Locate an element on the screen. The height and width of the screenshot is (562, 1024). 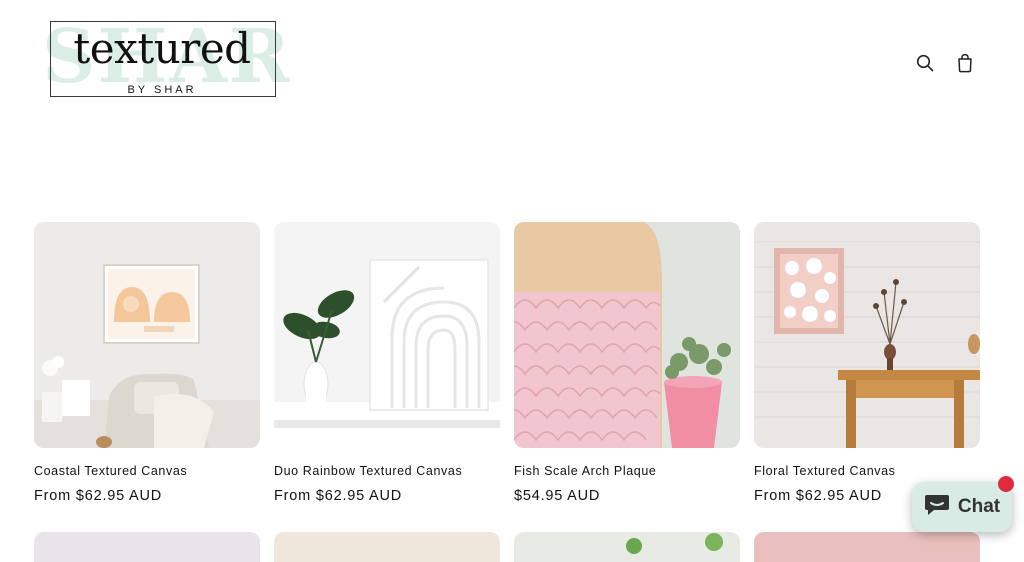
product-title: Duo Rainbow Textured Canvas is located at coordinates (387, 471).